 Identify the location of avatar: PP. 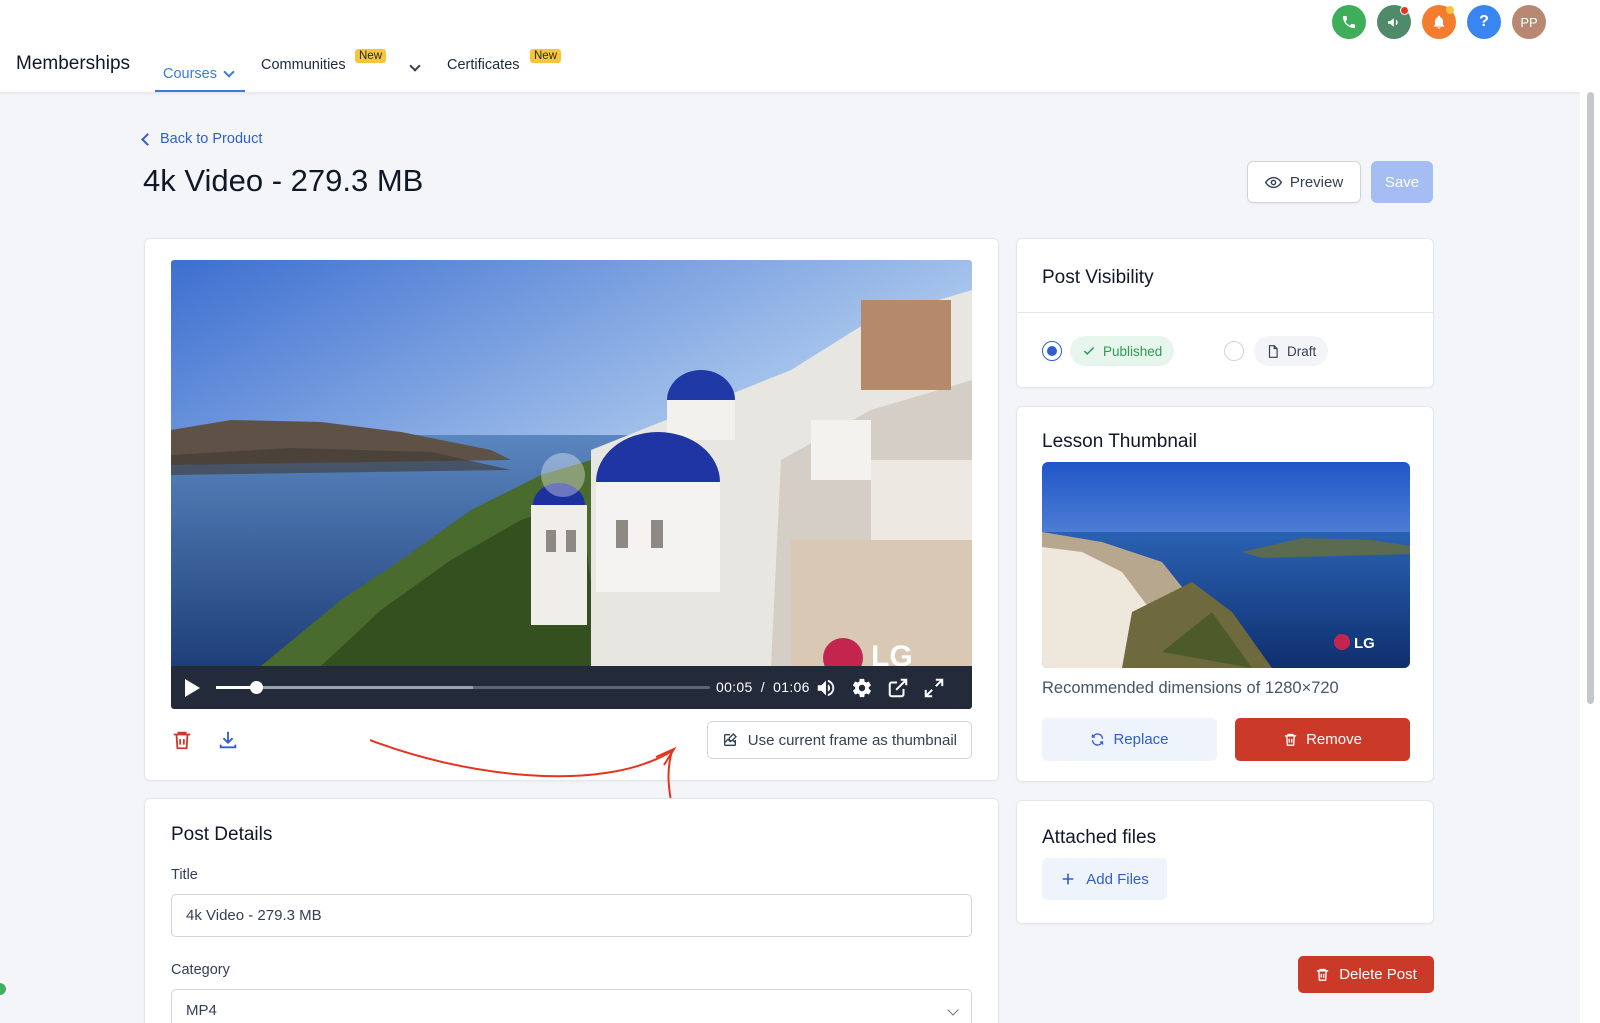
(1529, 22).